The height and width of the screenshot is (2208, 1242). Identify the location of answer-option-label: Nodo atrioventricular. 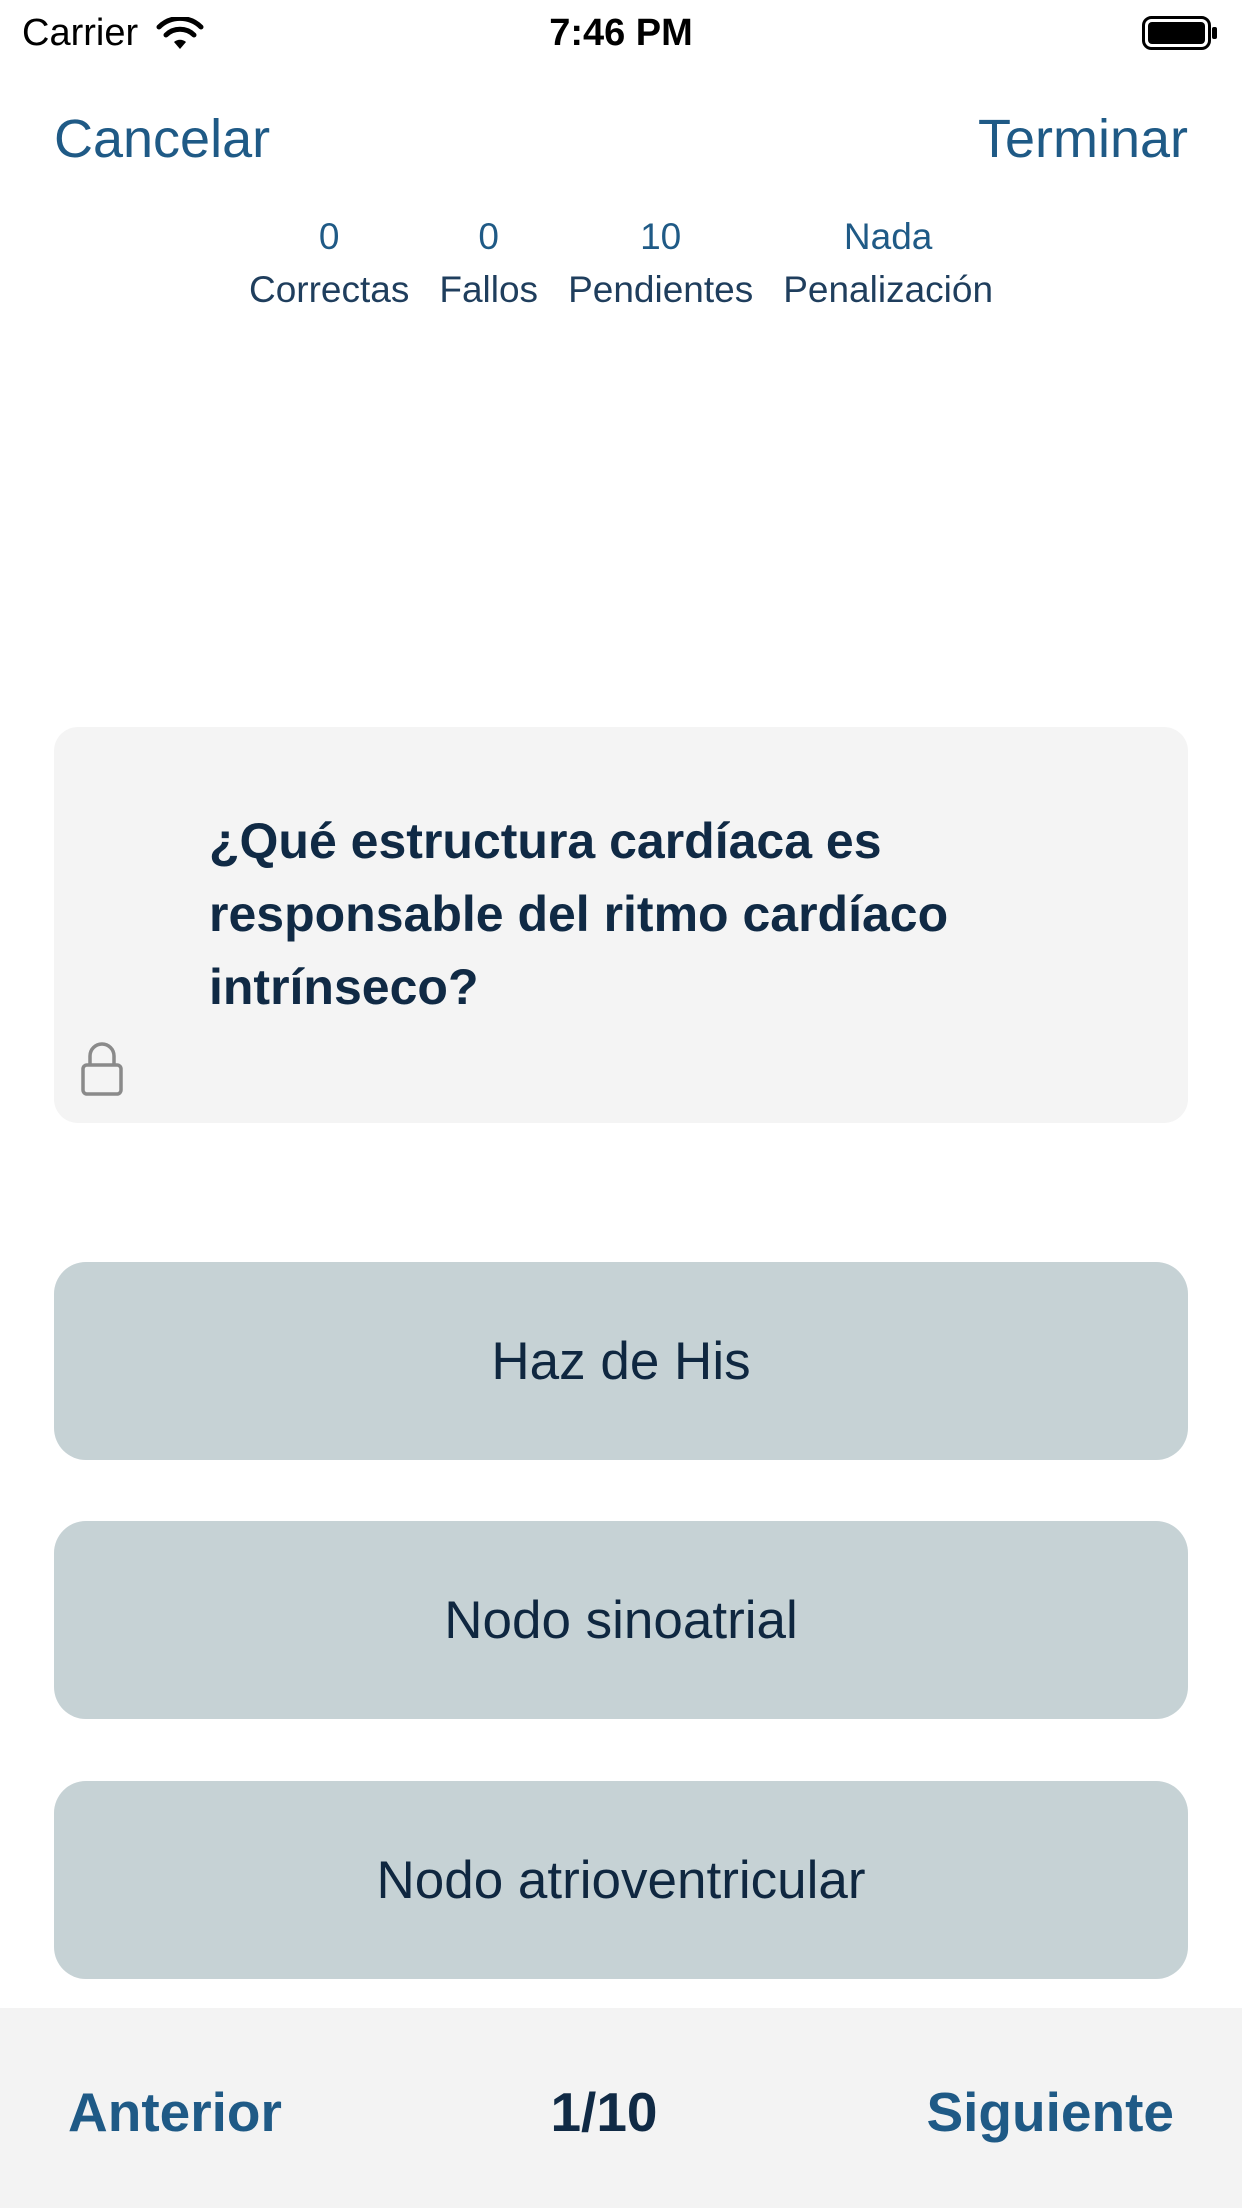
(621, 1880).